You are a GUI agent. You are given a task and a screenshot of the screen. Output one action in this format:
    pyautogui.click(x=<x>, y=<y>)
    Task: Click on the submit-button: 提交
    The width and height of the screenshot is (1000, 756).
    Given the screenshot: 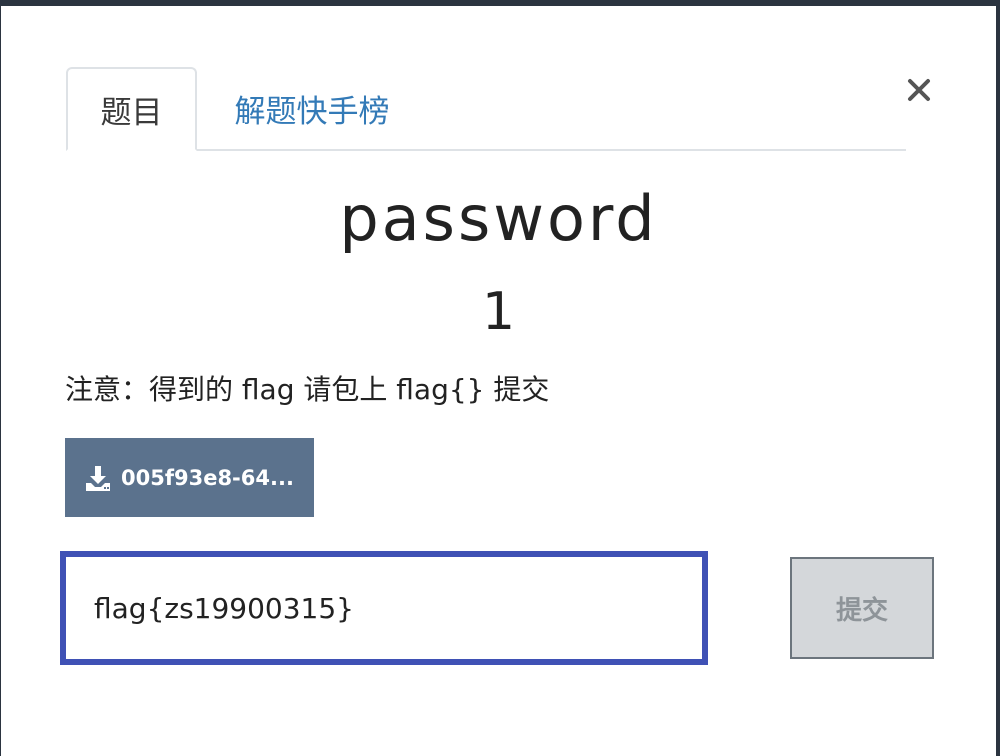 What is the action you would take?
    pyautogui.click(x=862, y=608)
    